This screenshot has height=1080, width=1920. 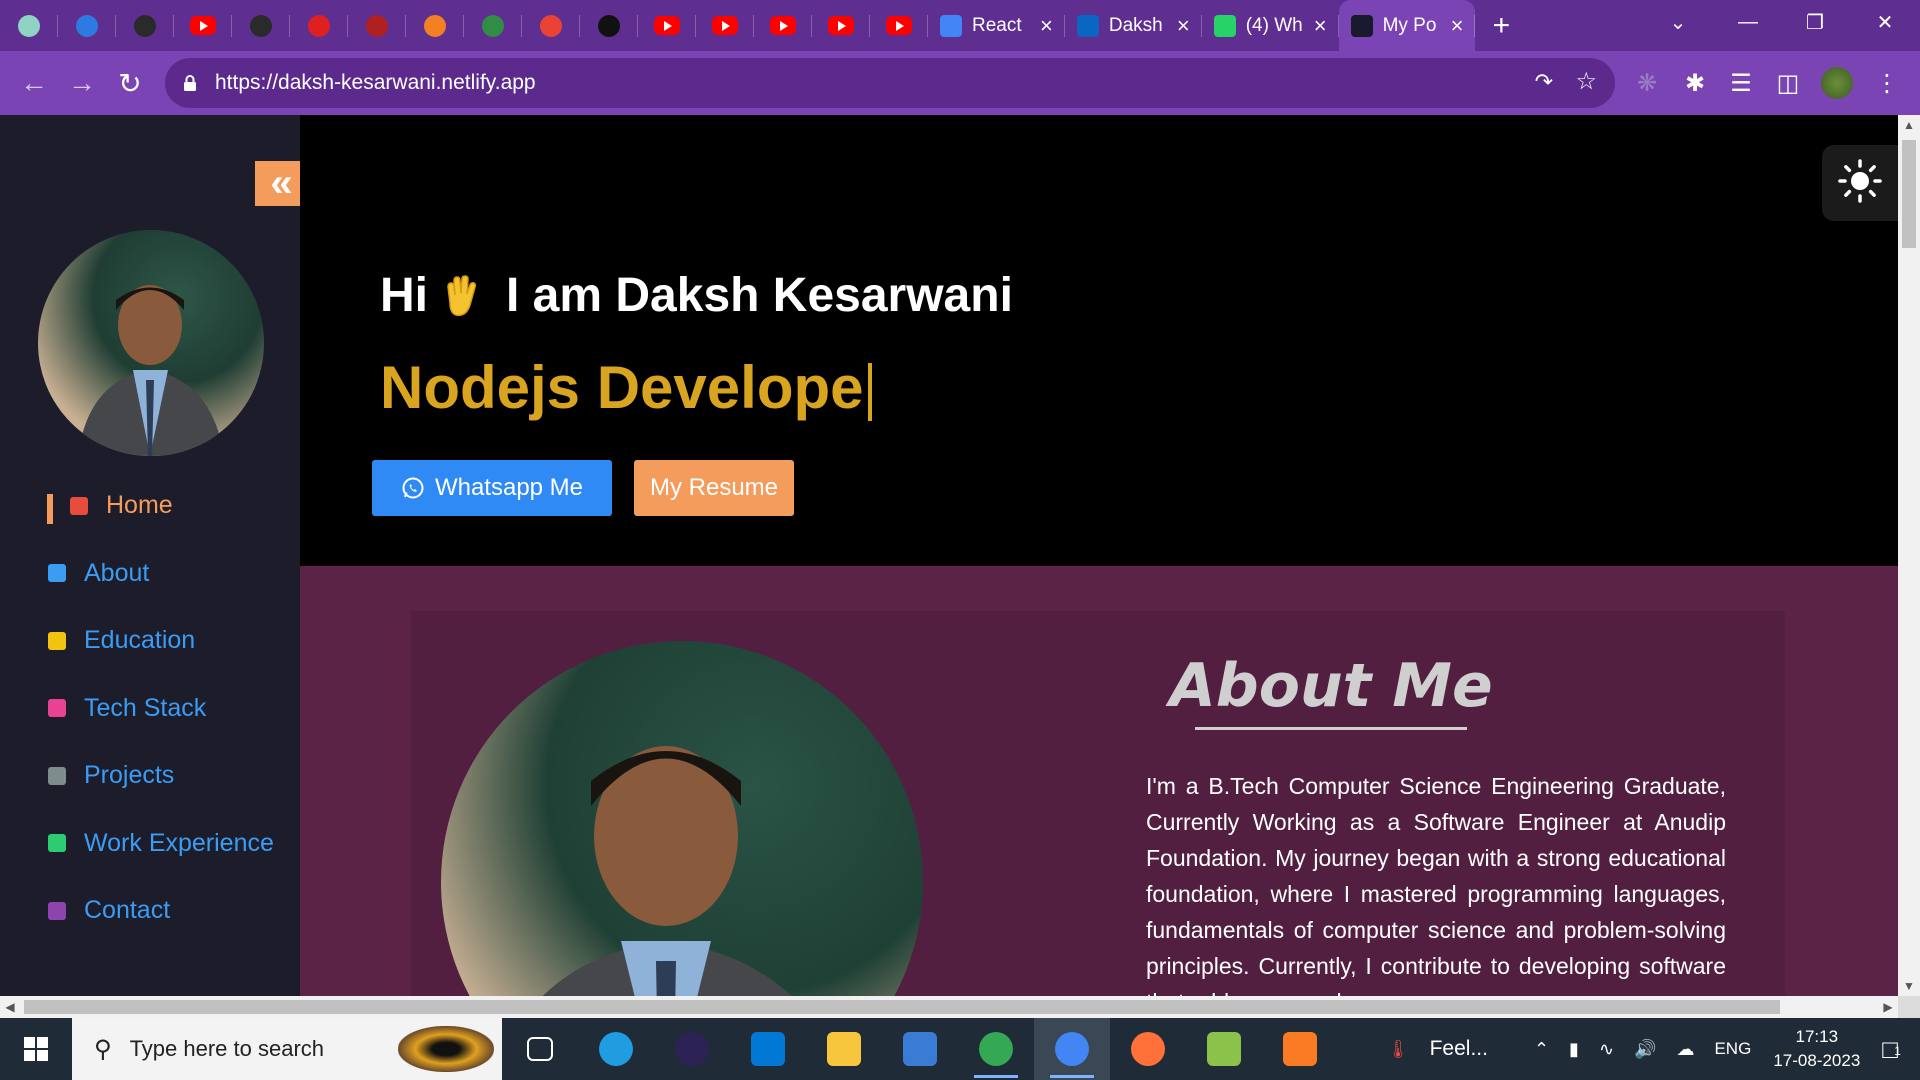 What do you see at coordinates (1695, 83) in the screenshot?
I see `extensions-puzzle-icon: ✱` at bounding box center [1695, 83].